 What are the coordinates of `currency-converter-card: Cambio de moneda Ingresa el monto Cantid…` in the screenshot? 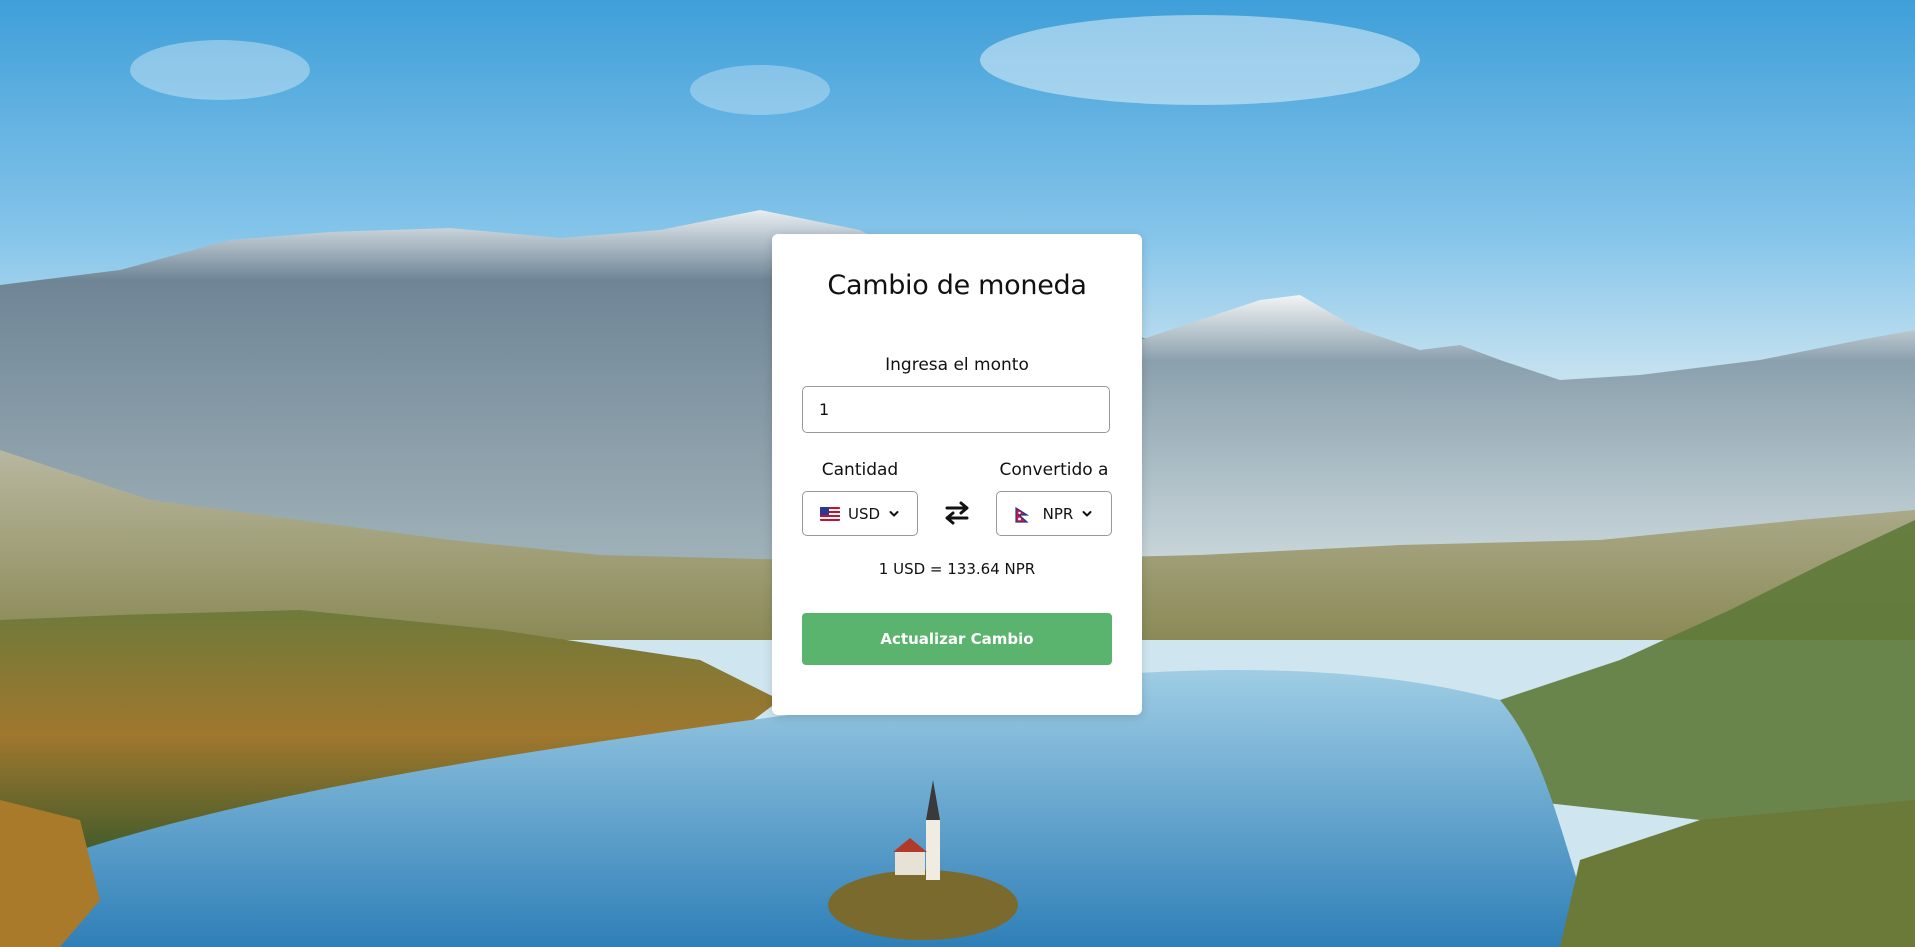 It's located at (957, 474).